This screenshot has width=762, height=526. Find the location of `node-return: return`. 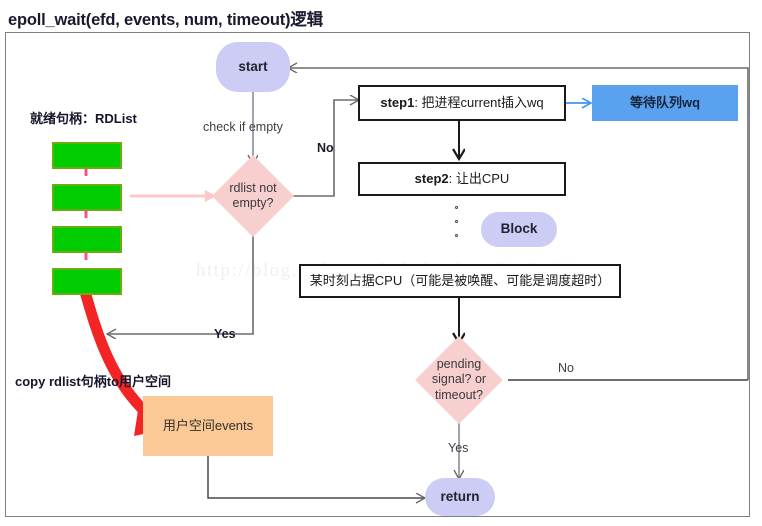

node-return: return is located at coordinates (460, 497).